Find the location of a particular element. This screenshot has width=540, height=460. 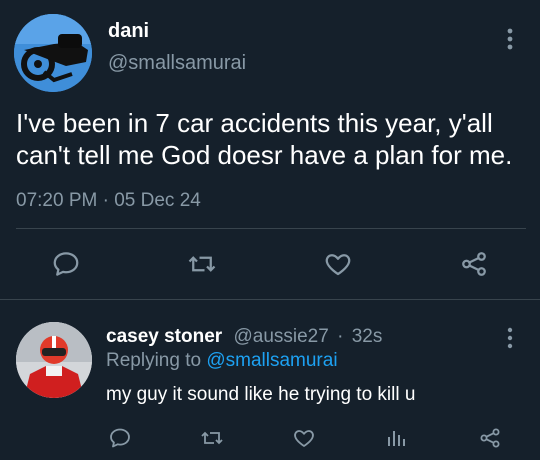

reply-header: casey stoner @aussie27 · 32s is located at coordinates (244, 337).